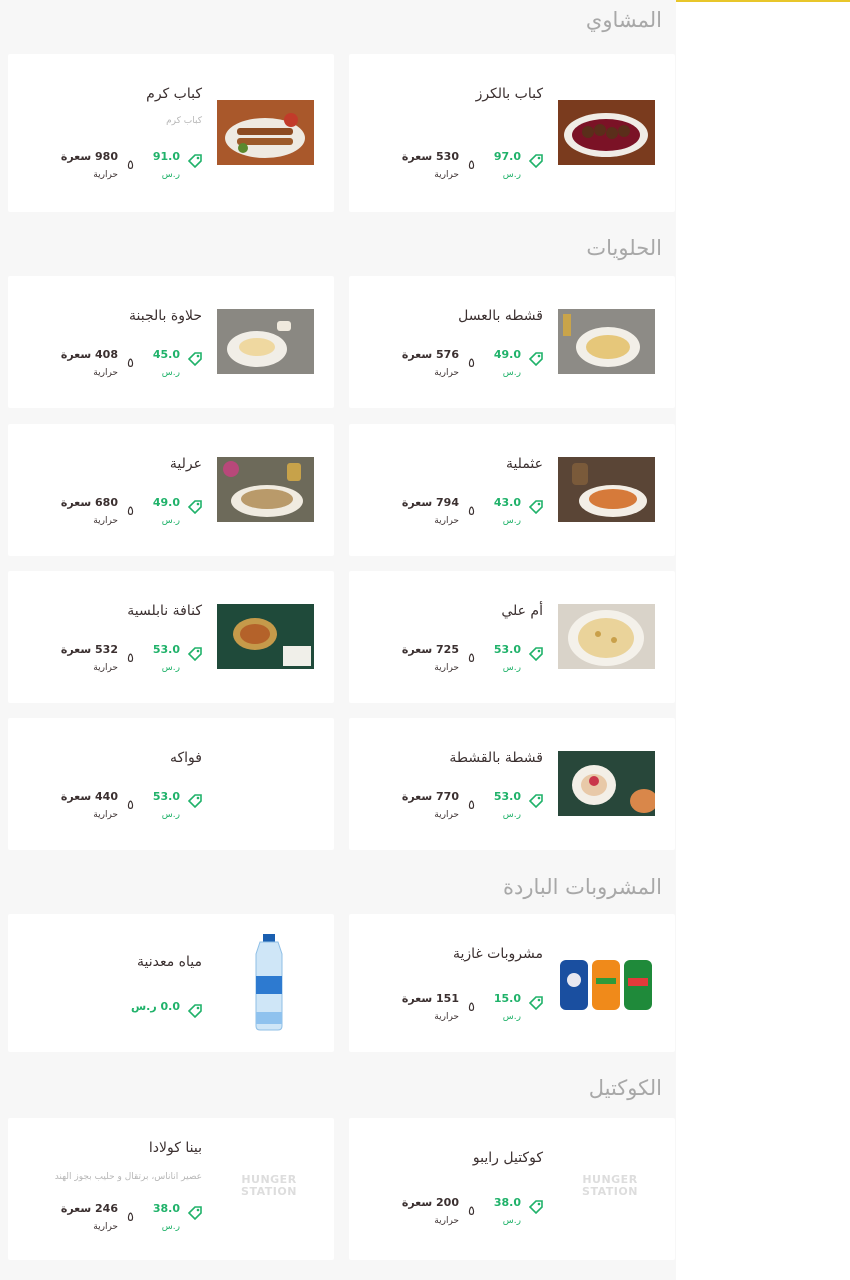 This screenshot has width=850, height=1280. What do you see at coordinates (177, 170) in the screenshot?
I see `price: 91.0 ر.س` at bounding box center [177, 170].